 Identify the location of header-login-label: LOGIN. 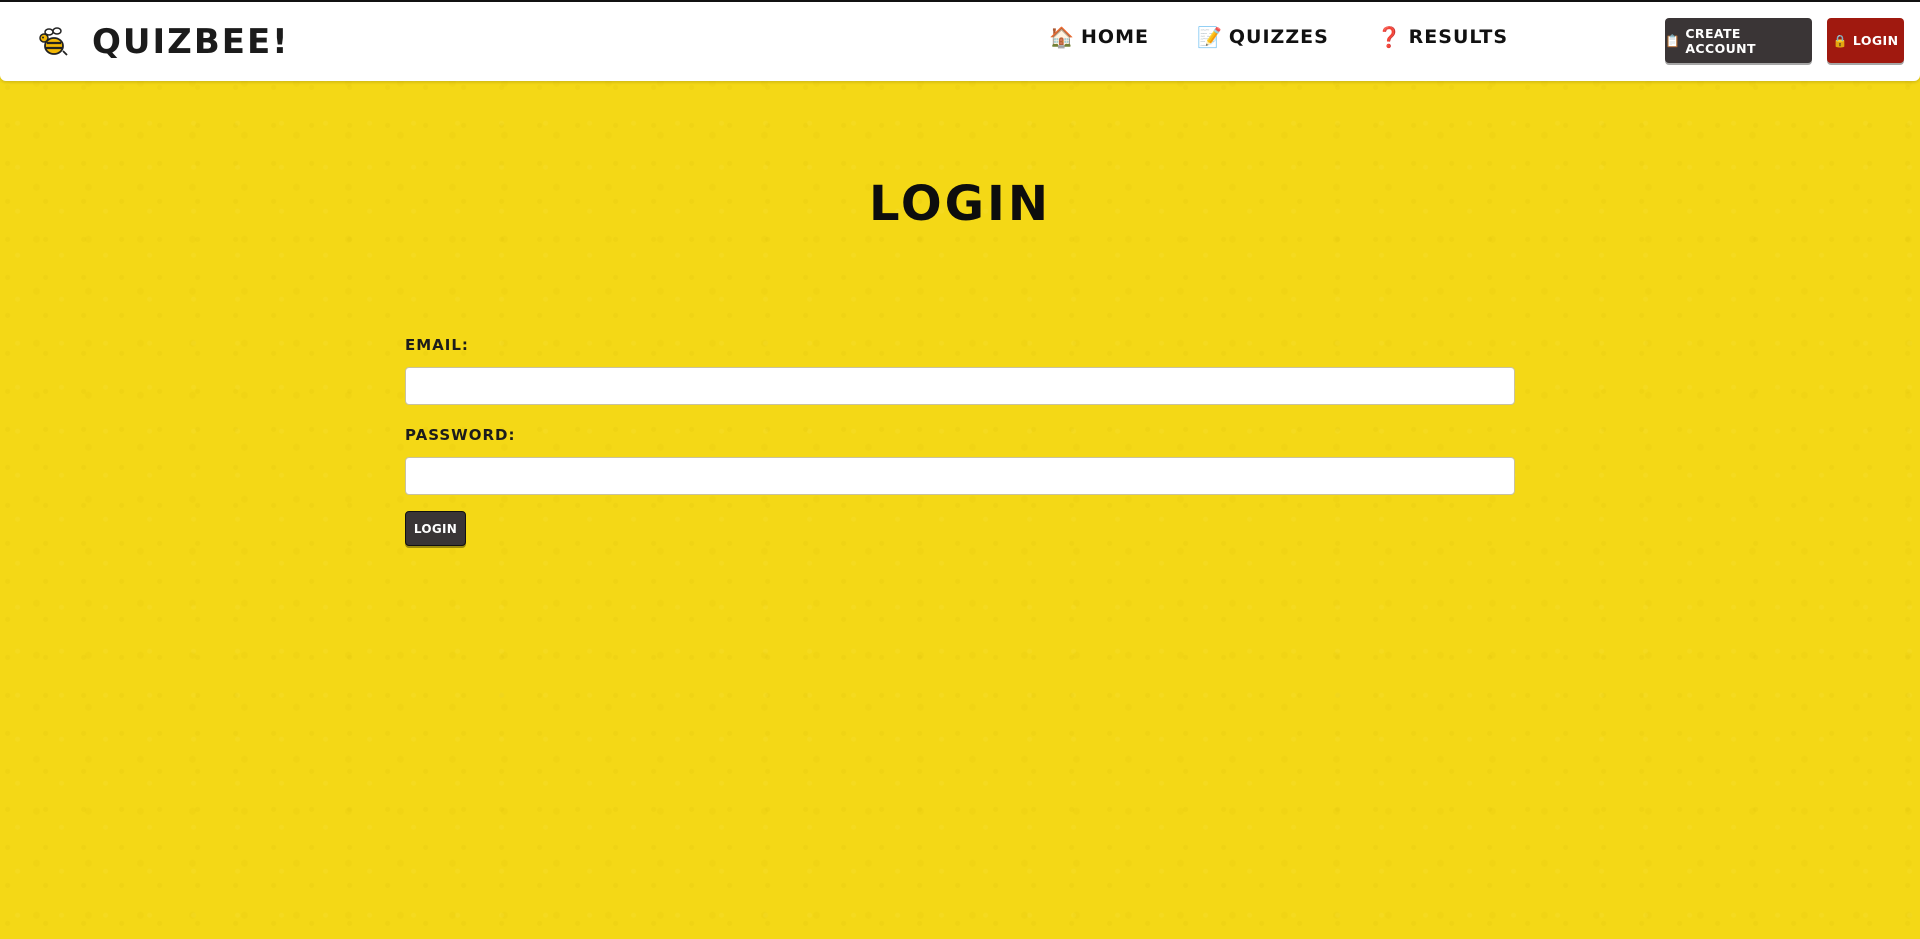
(1875, 40).